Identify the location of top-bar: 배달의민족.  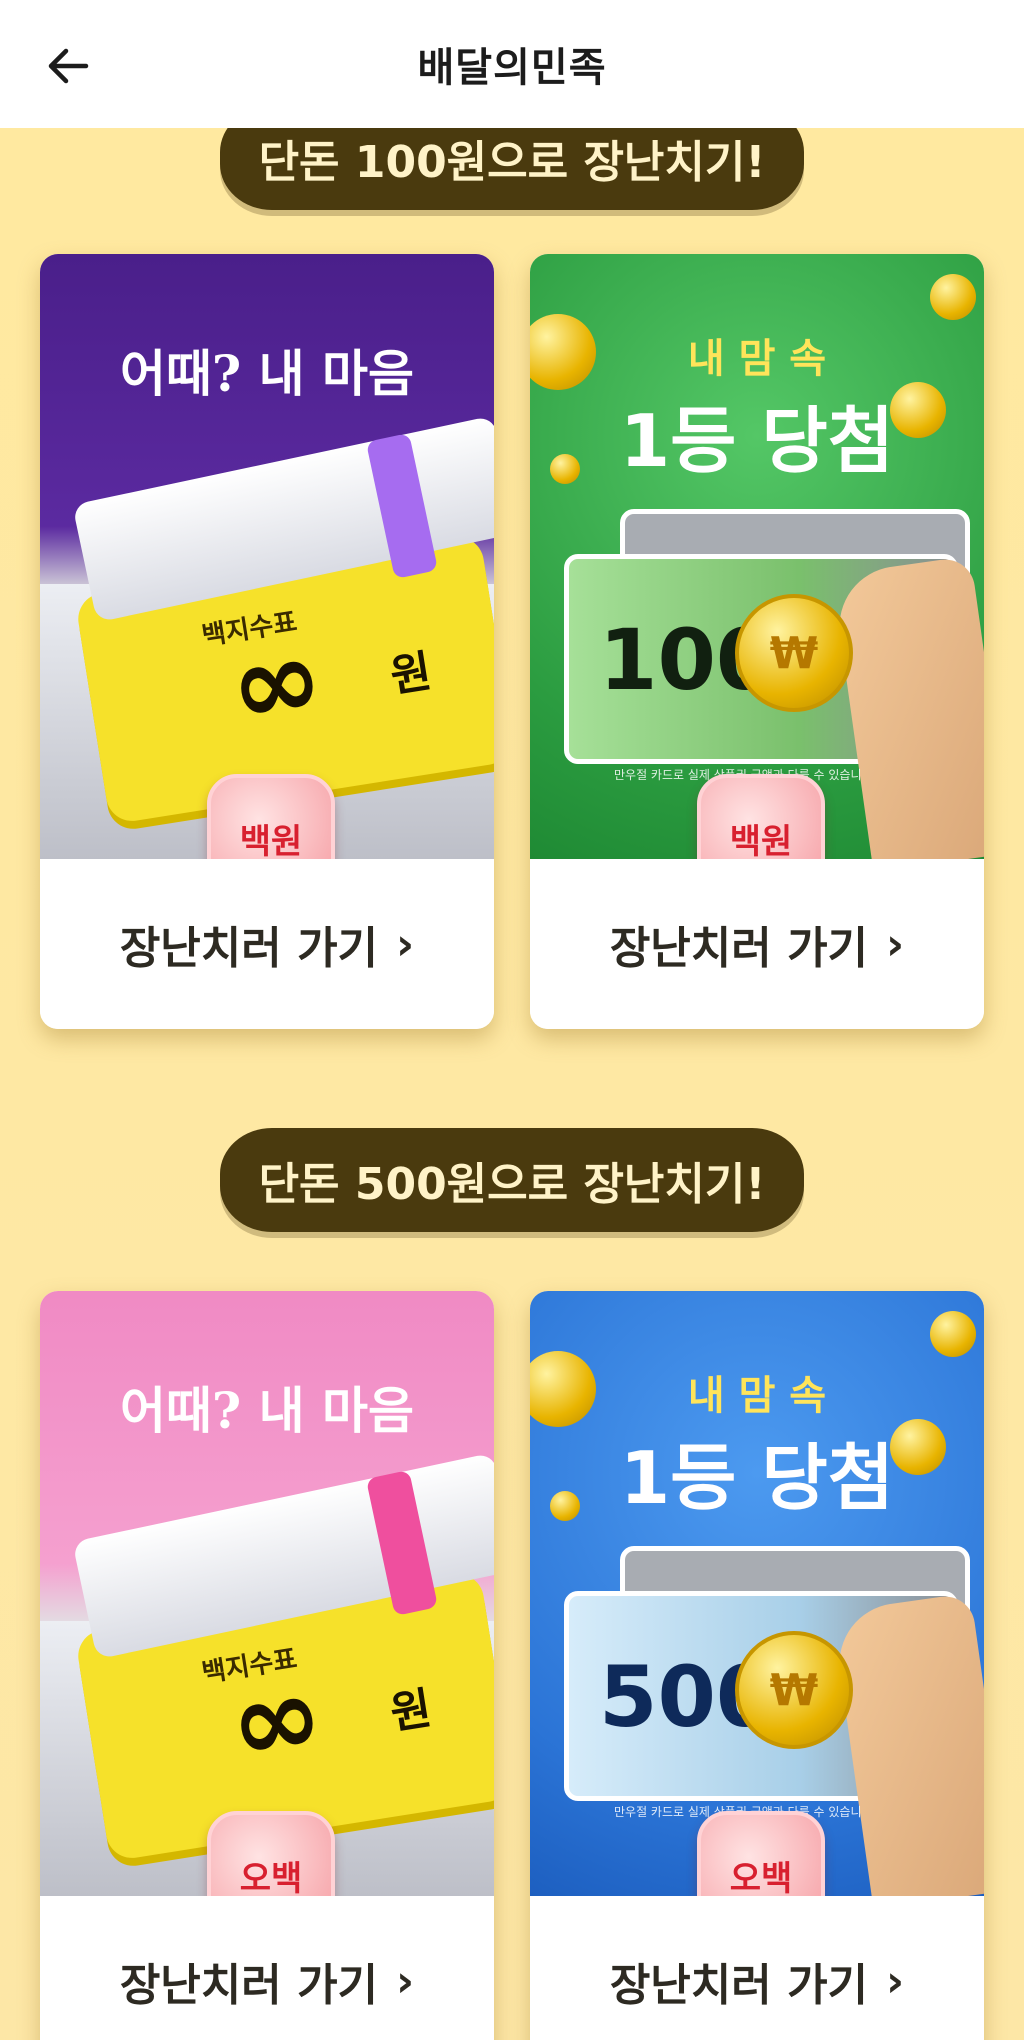
(512, 64).